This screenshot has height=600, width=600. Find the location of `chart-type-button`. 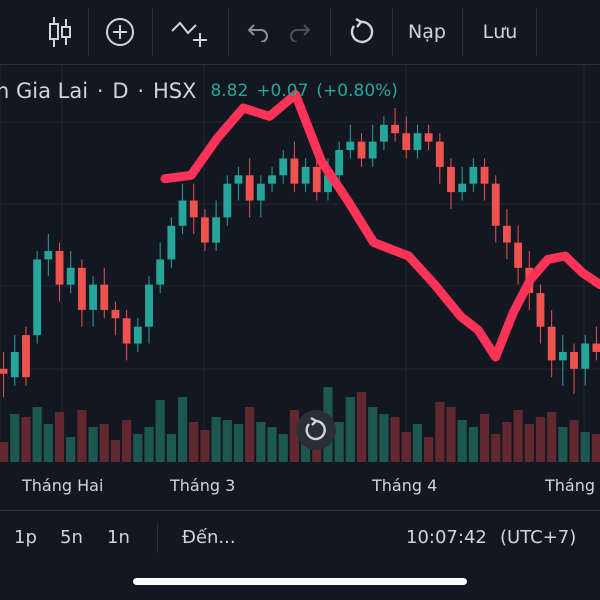

chart-type-button is located at coordinates (60, 32).